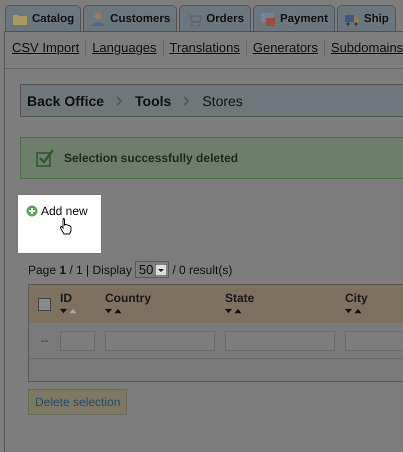 Image resolution: width=403 pixels, height=452 pixels. I want to click on cart-icon, so click(194, 18).